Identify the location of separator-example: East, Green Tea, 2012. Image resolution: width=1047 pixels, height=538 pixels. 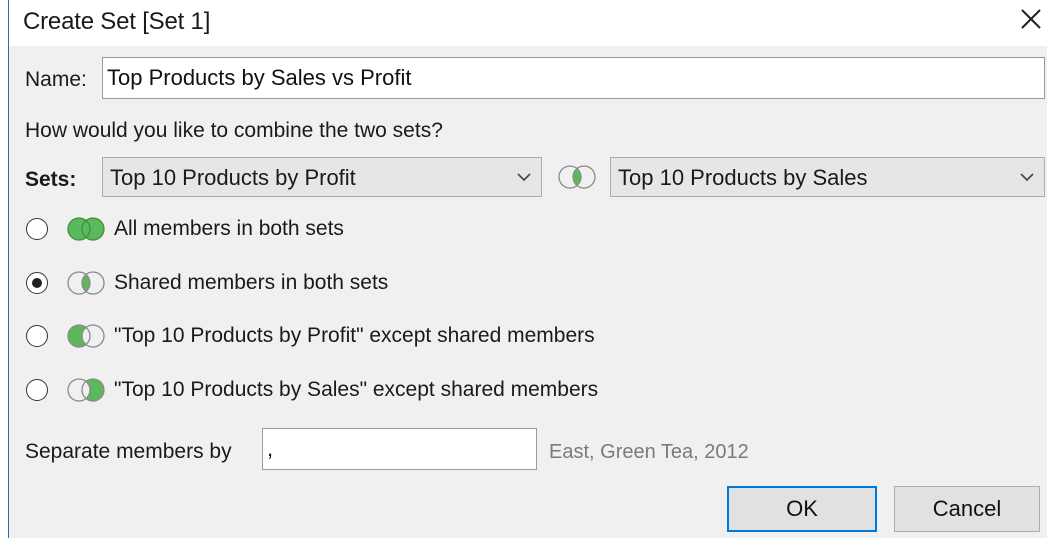
(649, 452).